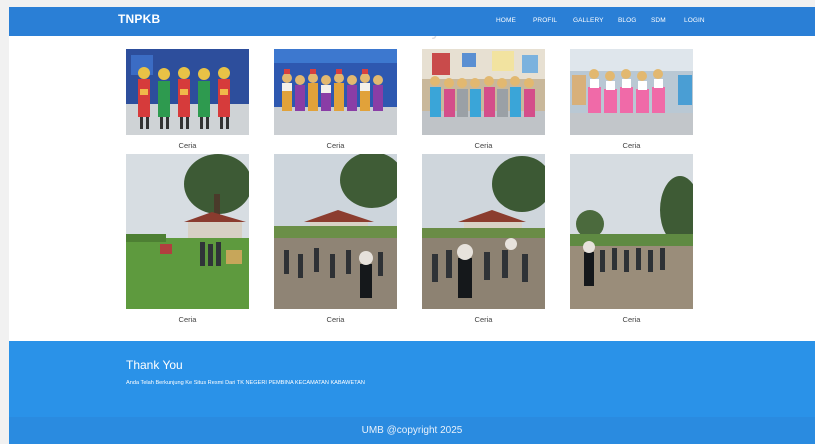 The height and width of the screenshot is (444, 815). I want to click on copyright-text: UMB @copyright 2025, so click(412, 430).